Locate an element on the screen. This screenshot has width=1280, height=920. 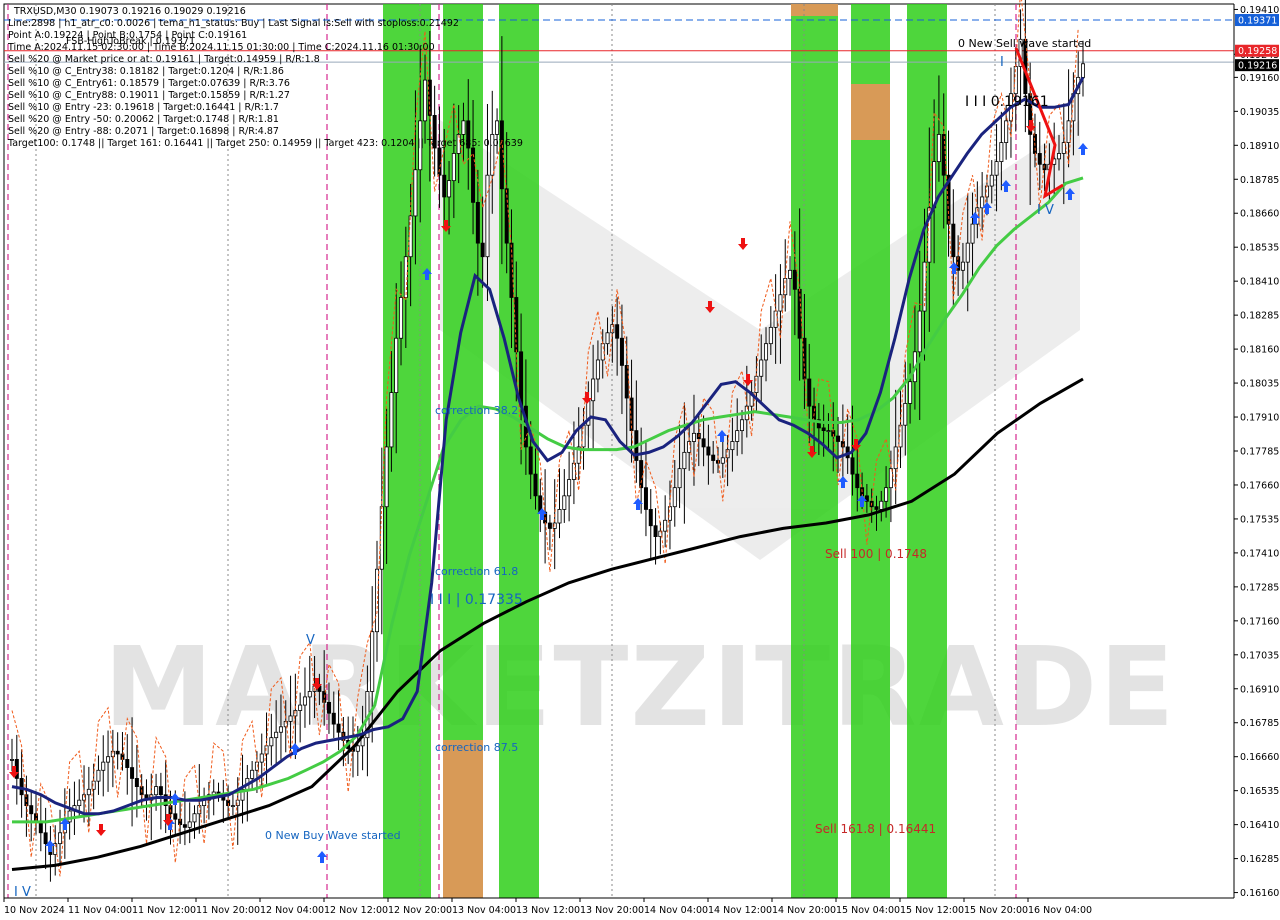
wave-i-label: I is located at coordinates (1002, 62).